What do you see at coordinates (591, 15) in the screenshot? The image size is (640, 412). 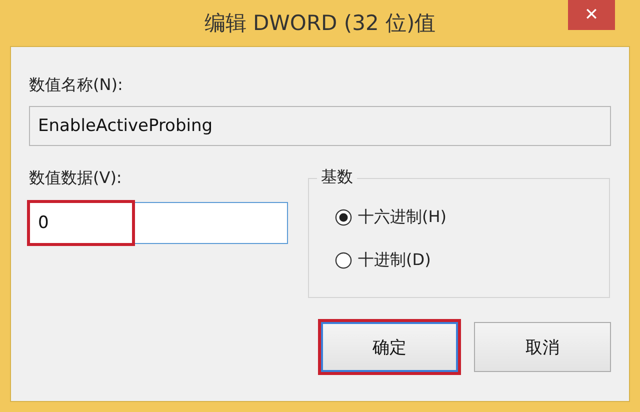 I see `close-button: ✕` at bounding box center [591, 15].